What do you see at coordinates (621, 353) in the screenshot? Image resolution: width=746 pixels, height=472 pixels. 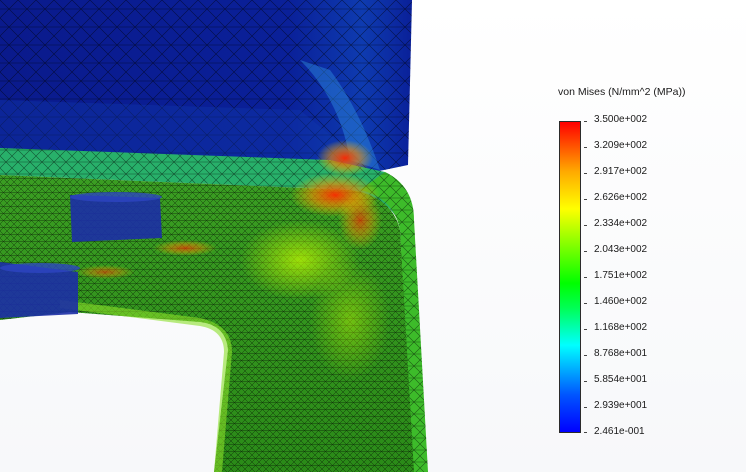 I see `legend-tick-label: 8.768e+001` at bounding box center [621, 353].